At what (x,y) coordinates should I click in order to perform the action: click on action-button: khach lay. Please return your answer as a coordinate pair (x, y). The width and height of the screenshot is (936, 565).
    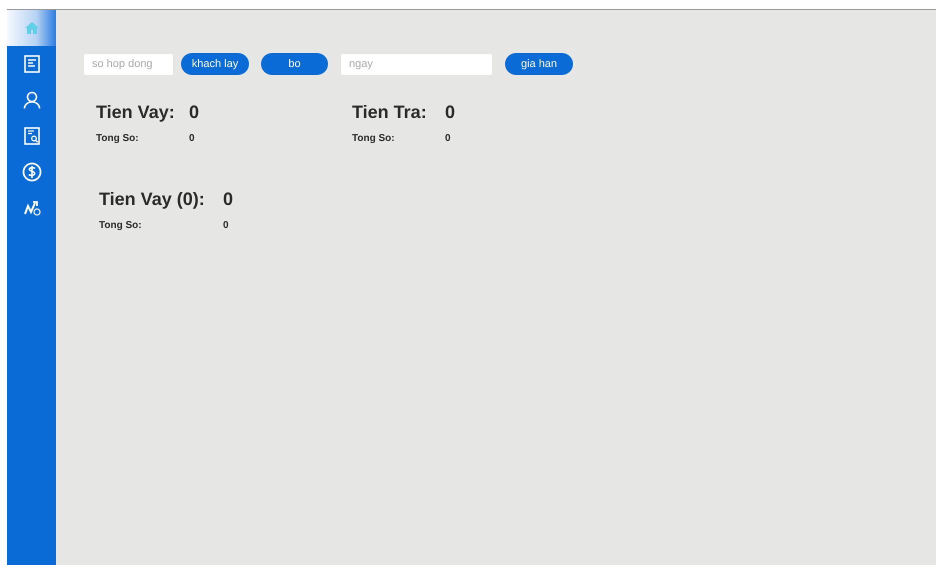
    Looking at the image, I should click on (215, 64).